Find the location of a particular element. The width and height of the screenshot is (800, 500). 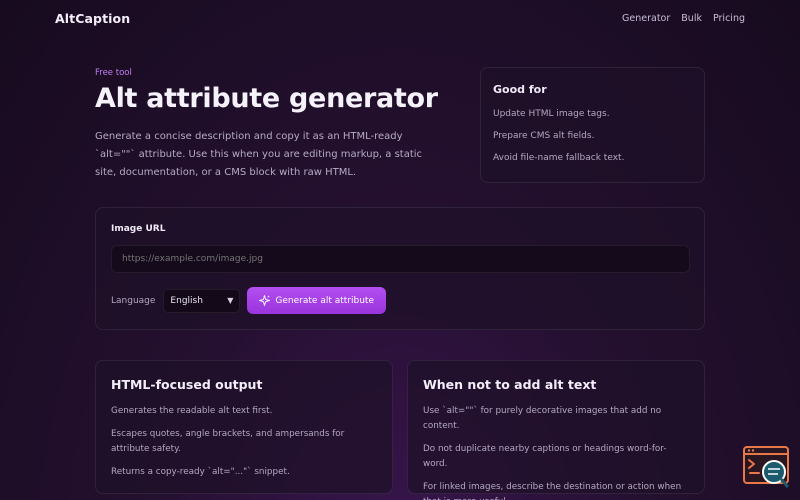

nav-links: Generator Bulk Pricing is located at coordinates (683, 18).